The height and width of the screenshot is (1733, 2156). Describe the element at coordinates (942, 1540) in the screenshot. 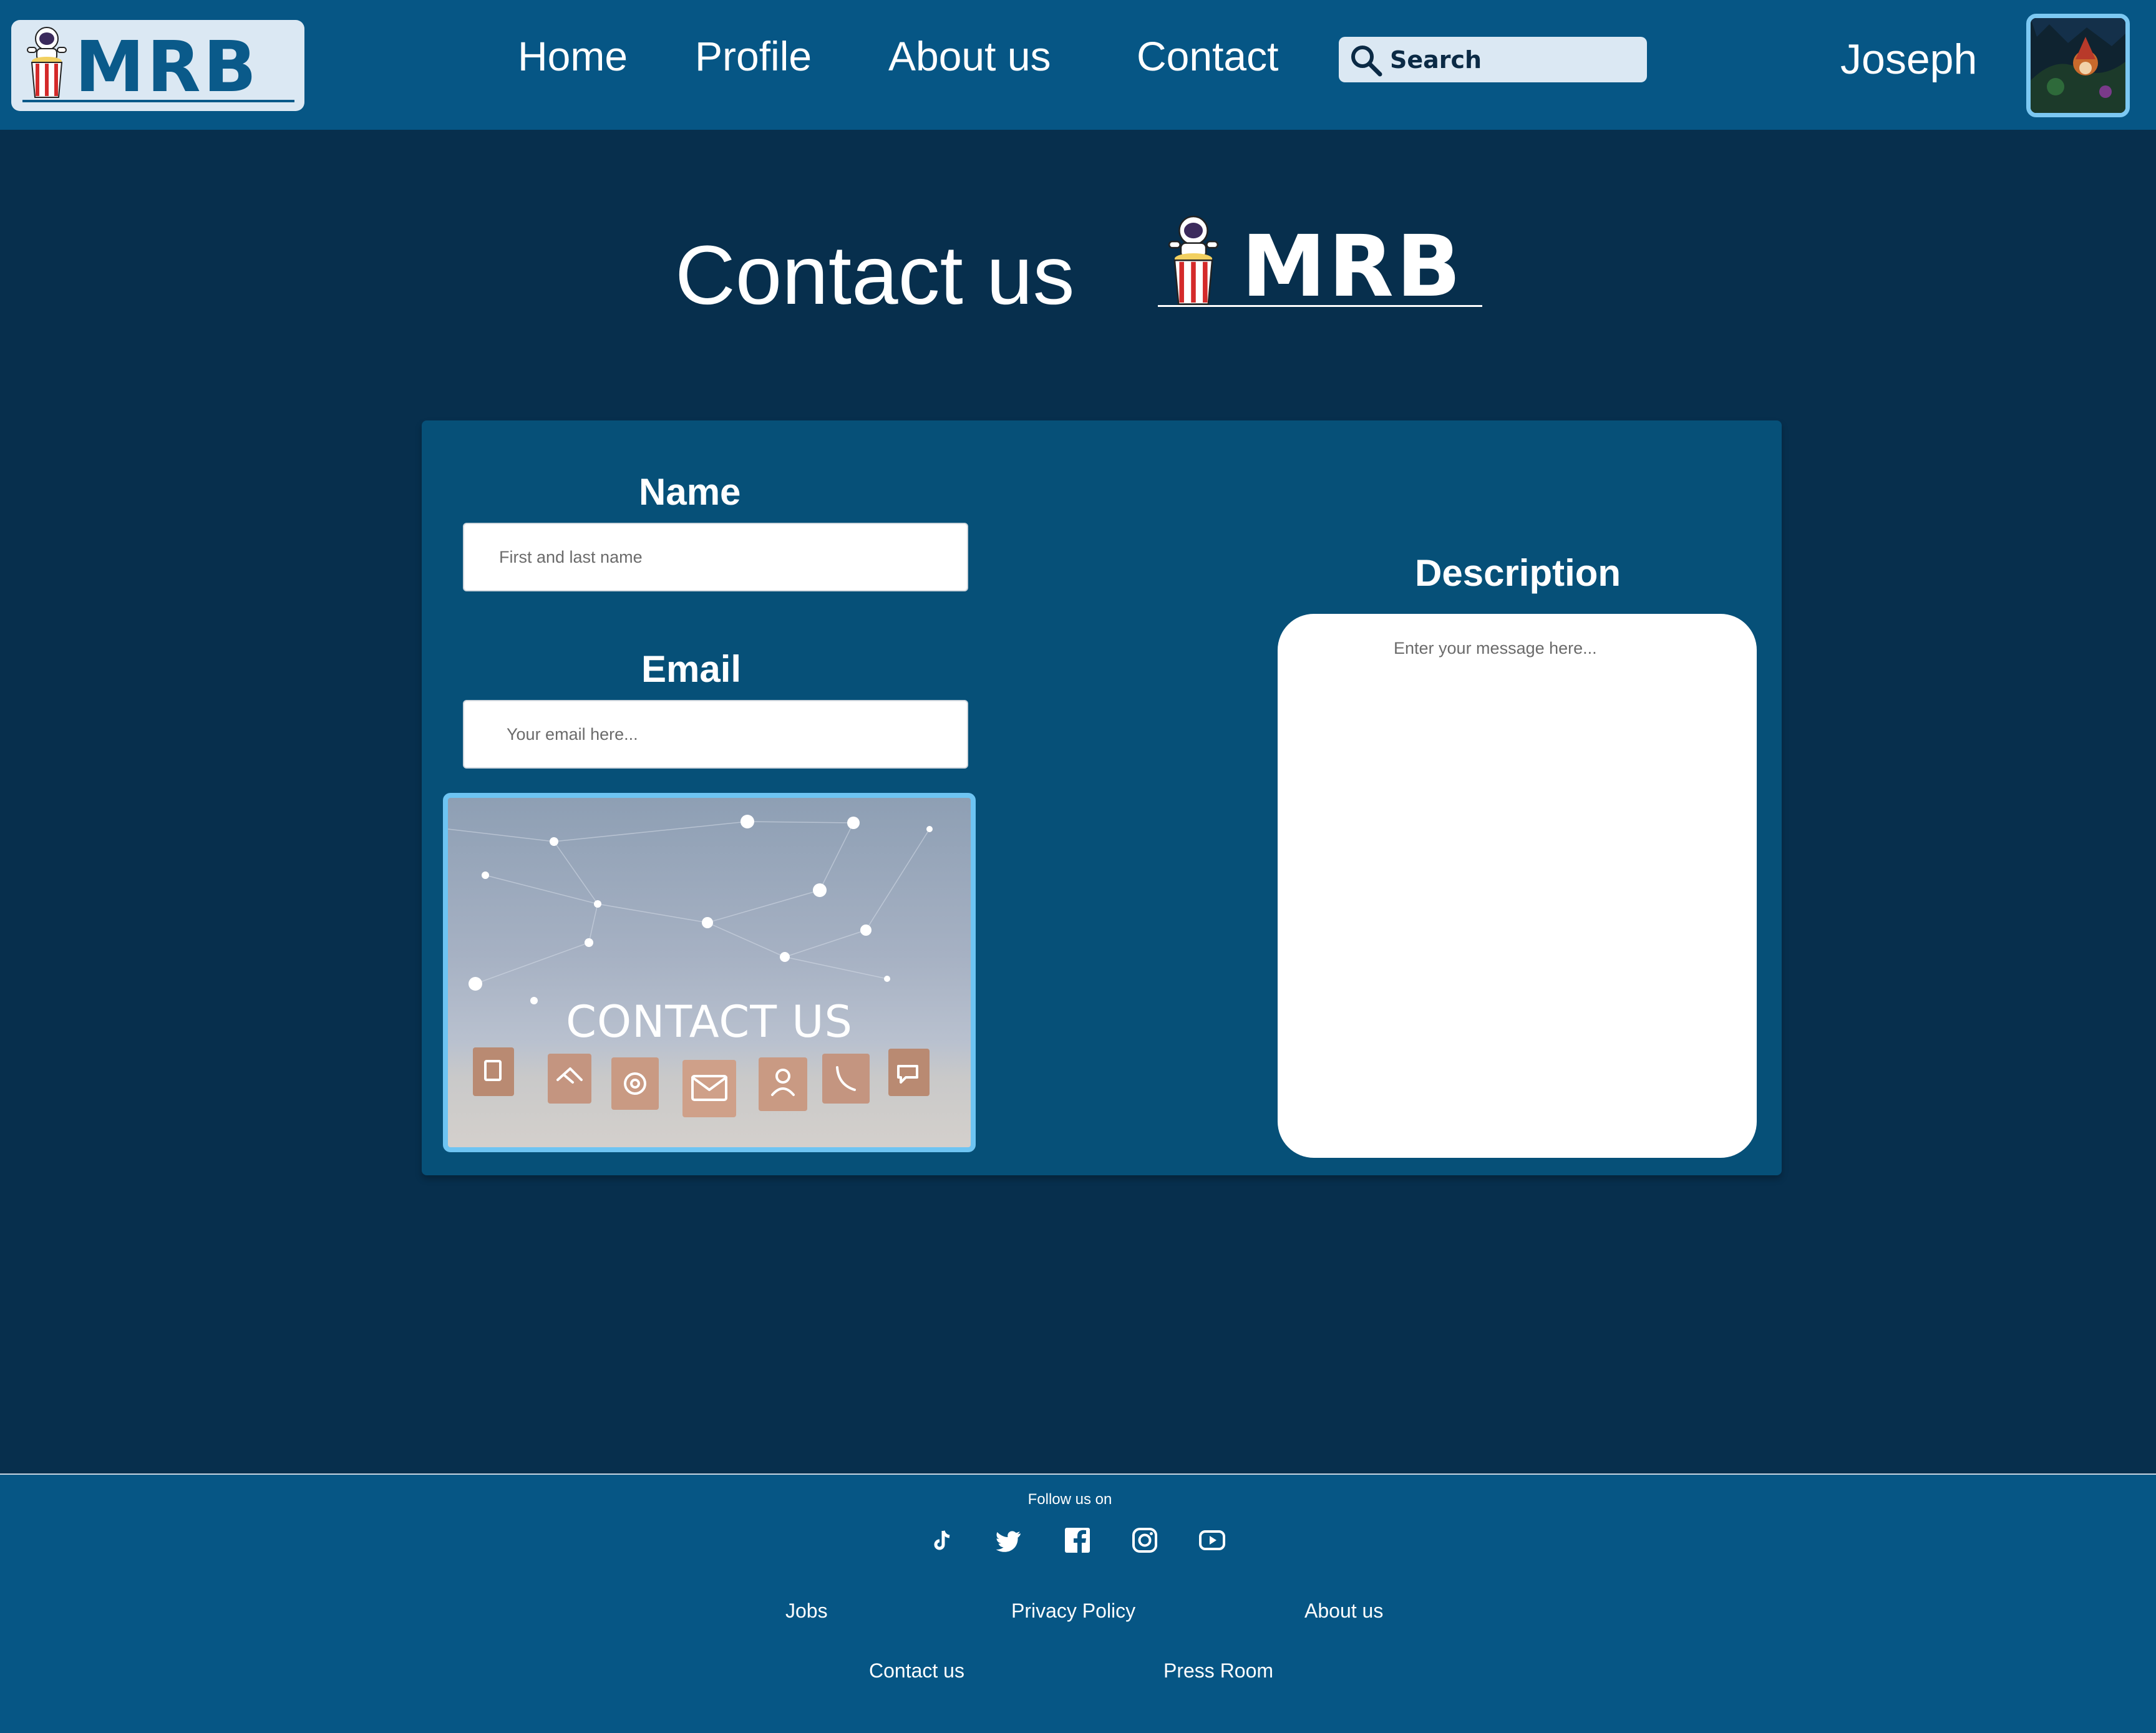

I see `tiktok-icon` at that location.